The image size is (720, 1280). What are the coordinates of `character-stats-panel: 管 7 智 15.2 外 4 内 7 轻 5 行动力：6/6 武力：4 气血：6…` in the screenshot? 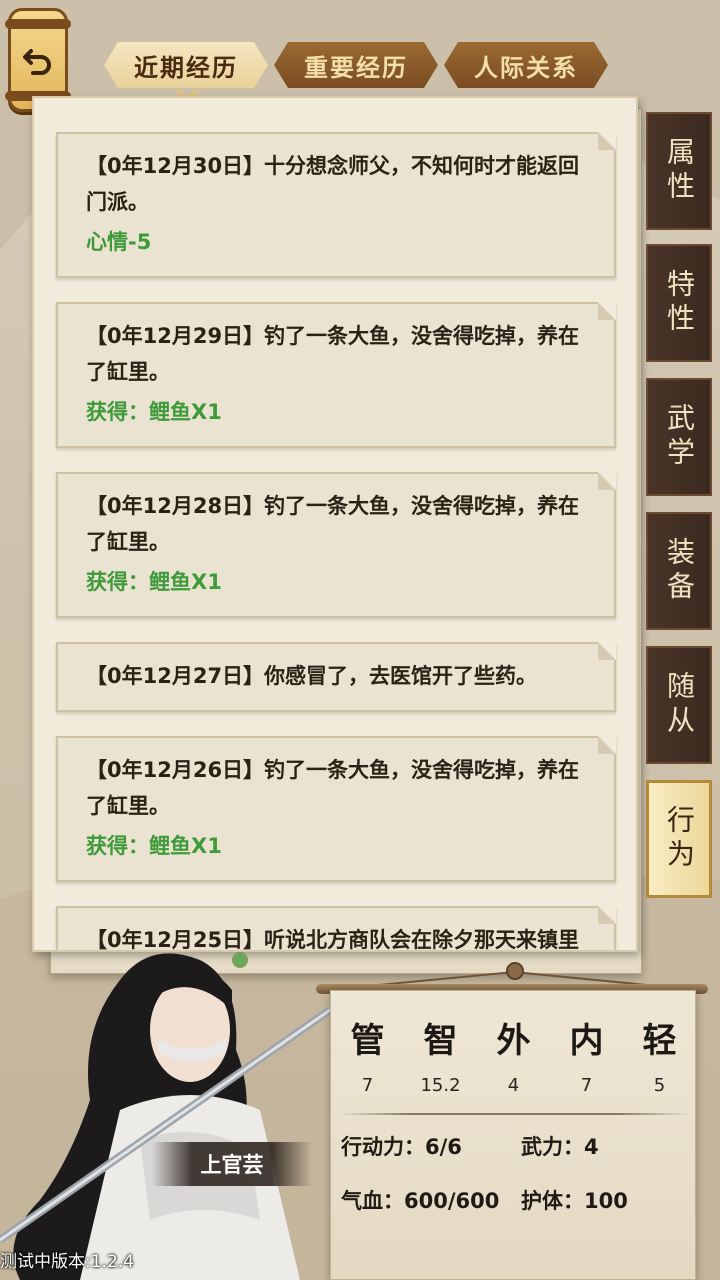 It's located at (513, 1135).